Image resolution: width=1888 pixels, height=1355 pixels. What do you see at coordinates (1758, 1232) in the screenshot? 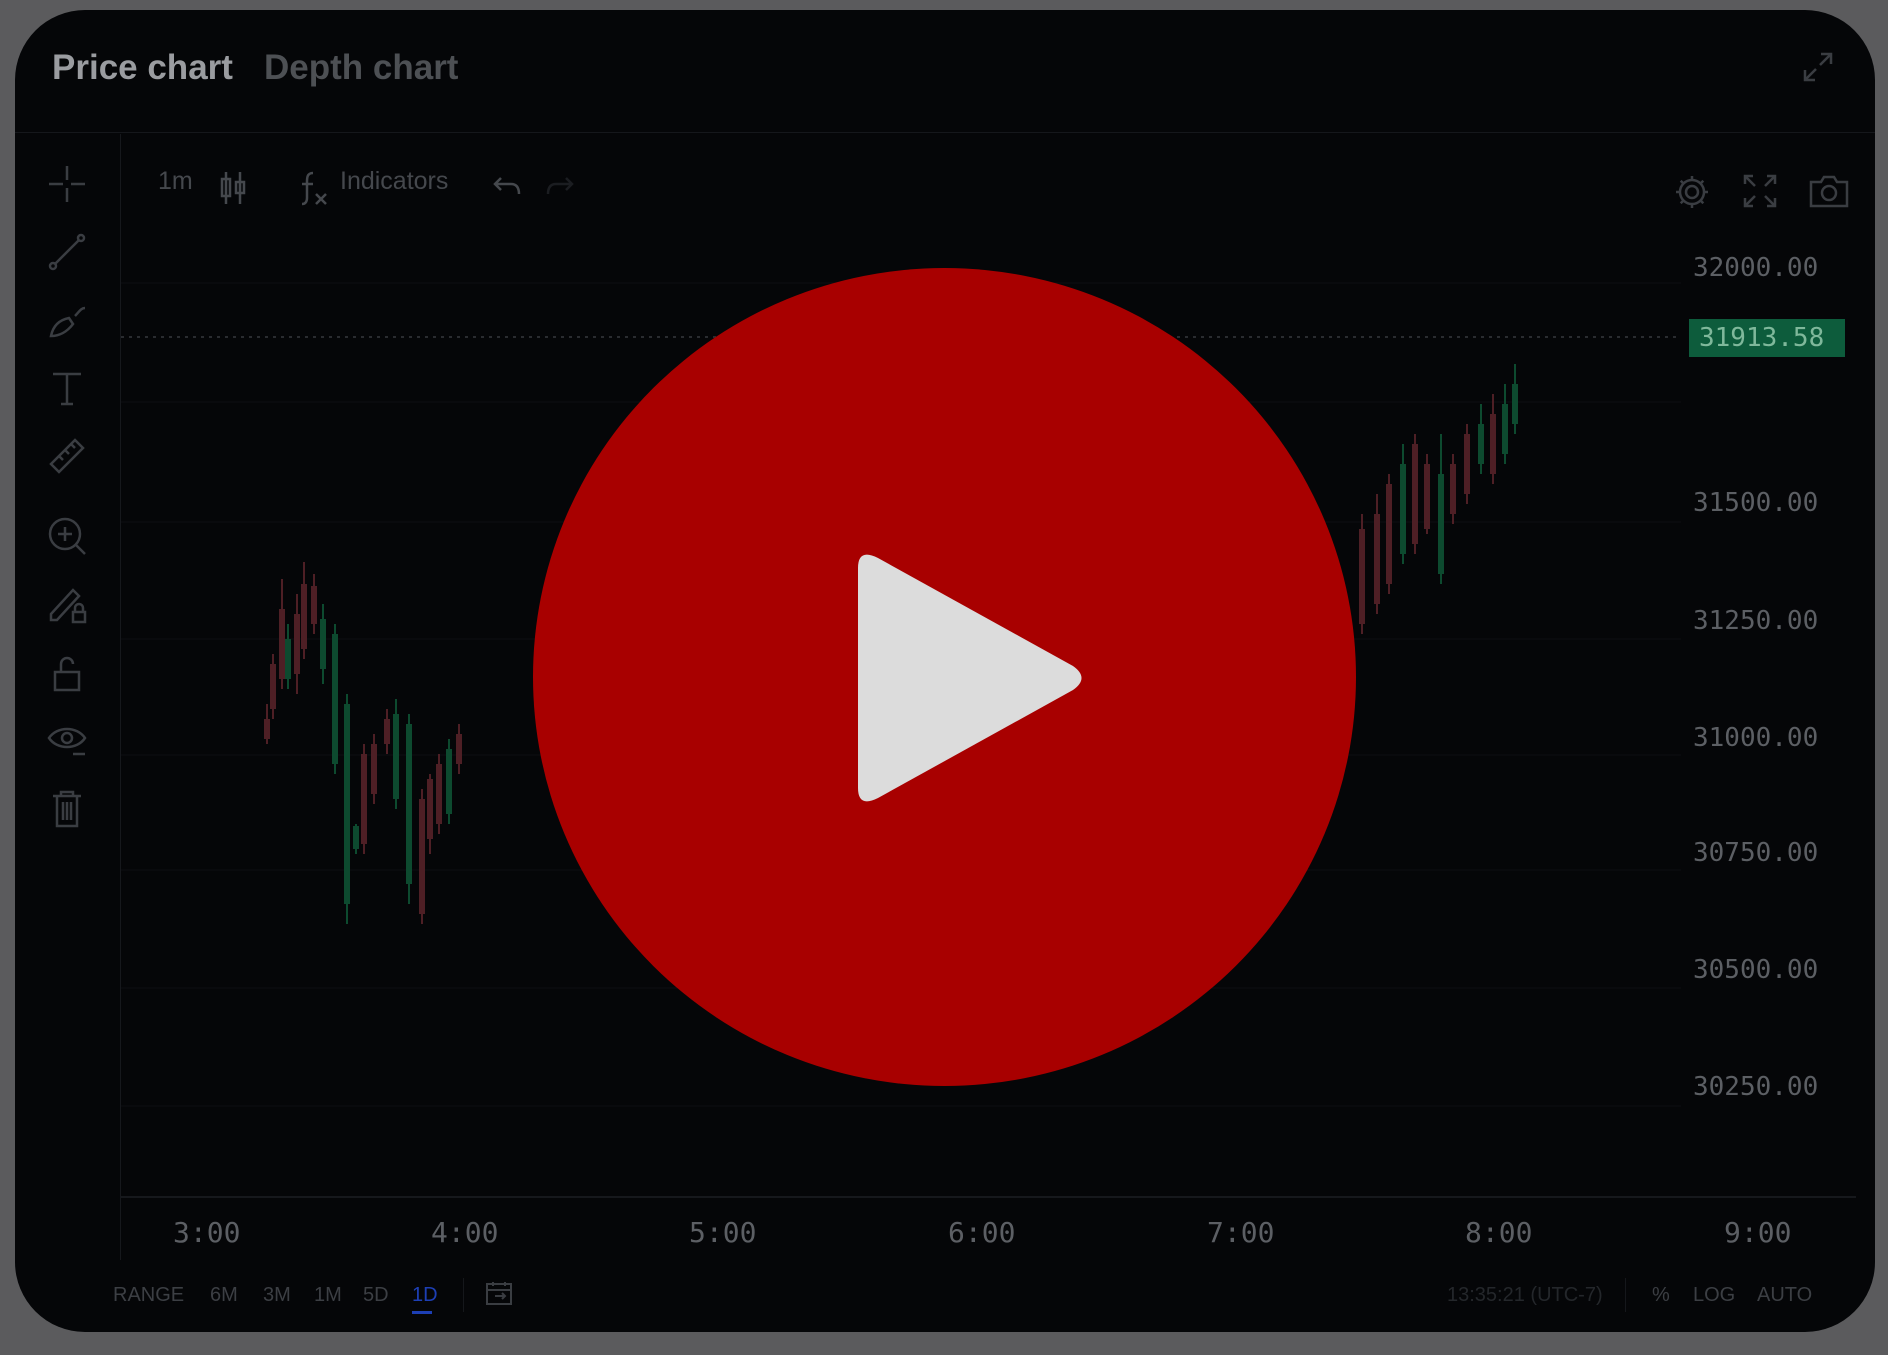
I see `time-tick: 9:00` at bounding box center [1758, 1232].